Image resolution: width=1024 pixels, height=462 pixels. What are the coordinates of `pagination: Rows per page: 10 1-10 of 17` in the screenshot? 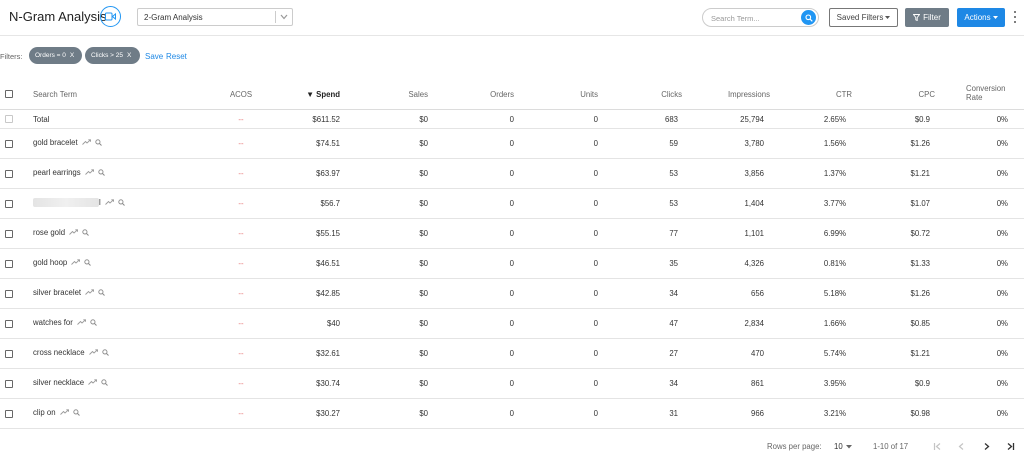 It's located at (512, 446).